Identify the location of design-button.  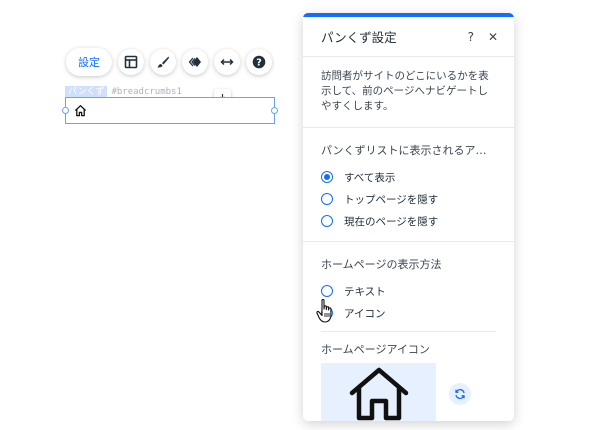
(163, 62).